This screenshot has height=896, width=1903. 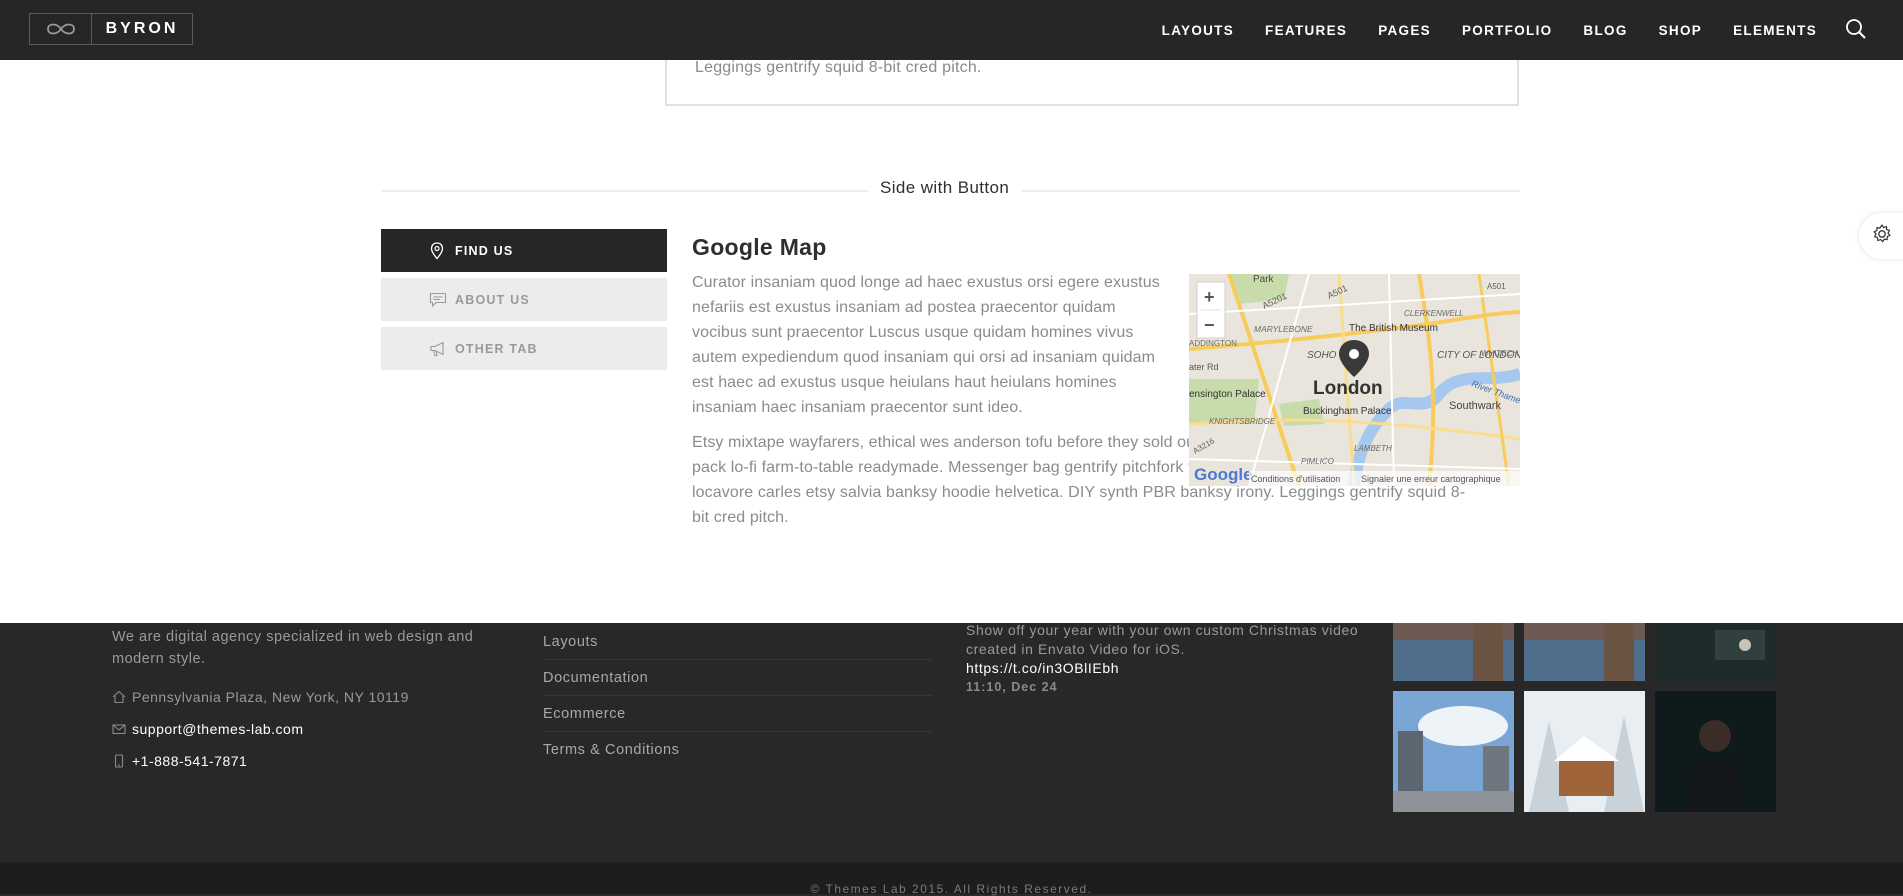 I want to click on footer-link-ecommerce: Ecommerce, so click(x=738, y=714).